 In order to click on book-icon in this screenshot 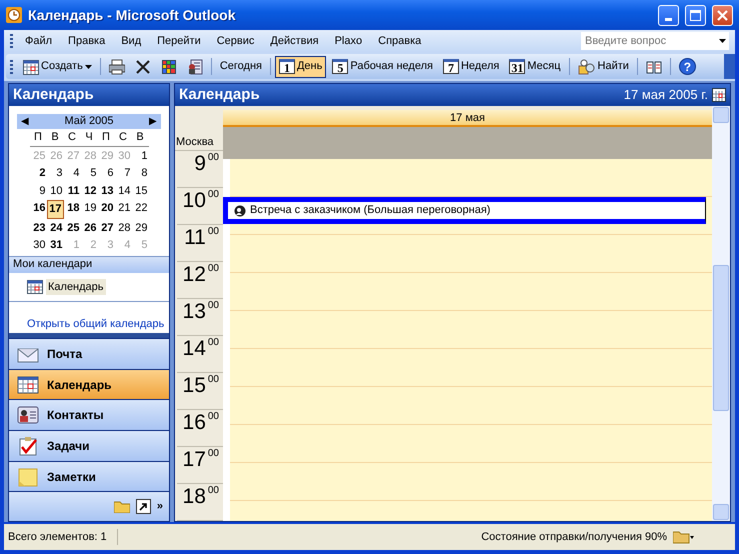, I will do `click(654, 66)`.